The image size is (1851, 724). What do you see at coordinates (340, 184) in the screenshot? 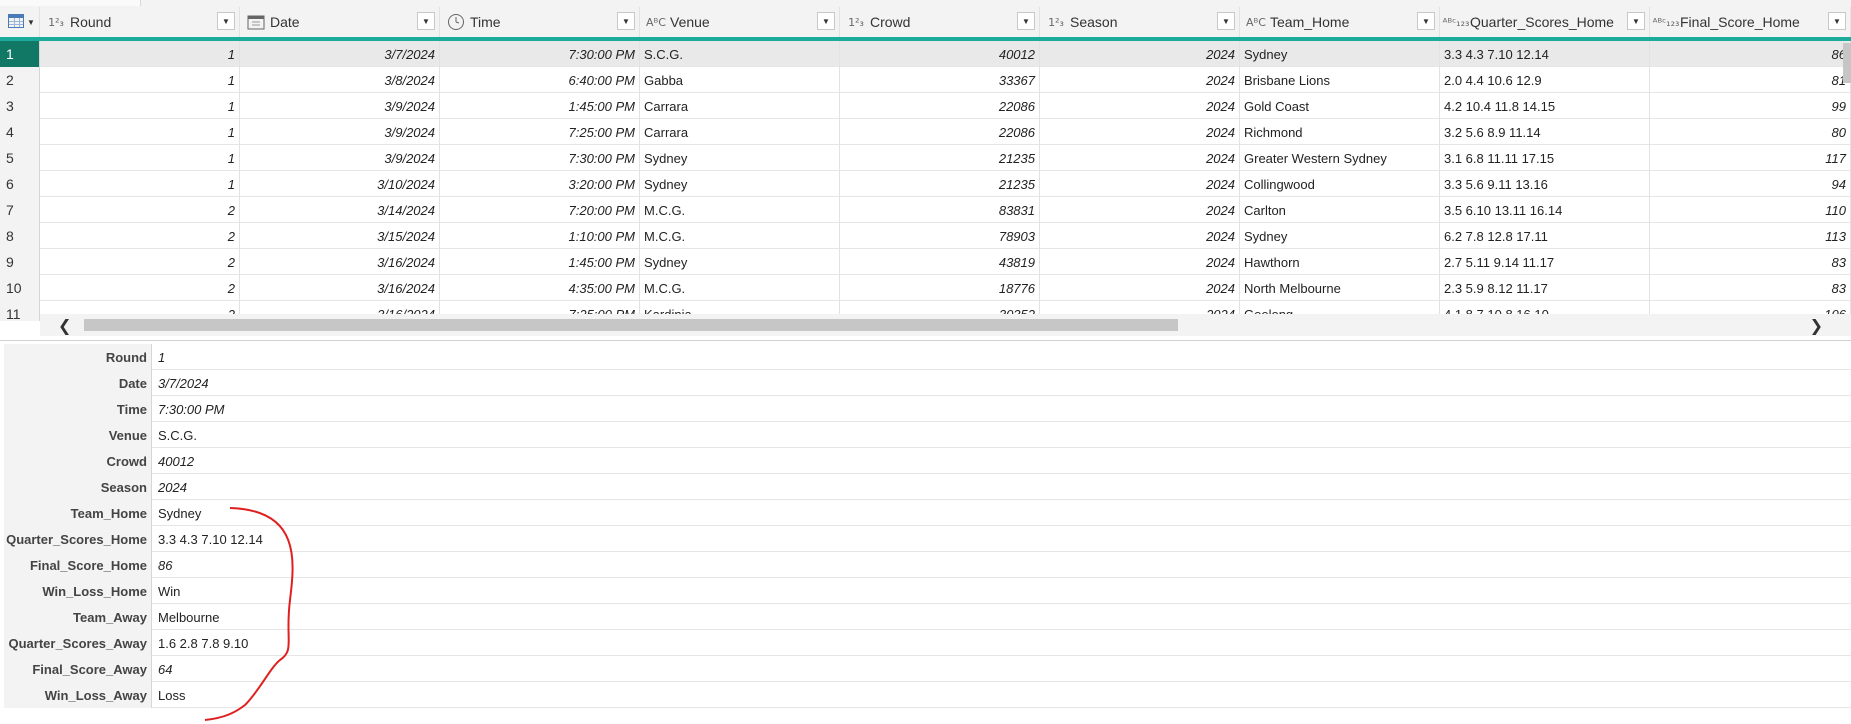
I see `table-cell: 3/10/2024` at bounding box center [340, 184].